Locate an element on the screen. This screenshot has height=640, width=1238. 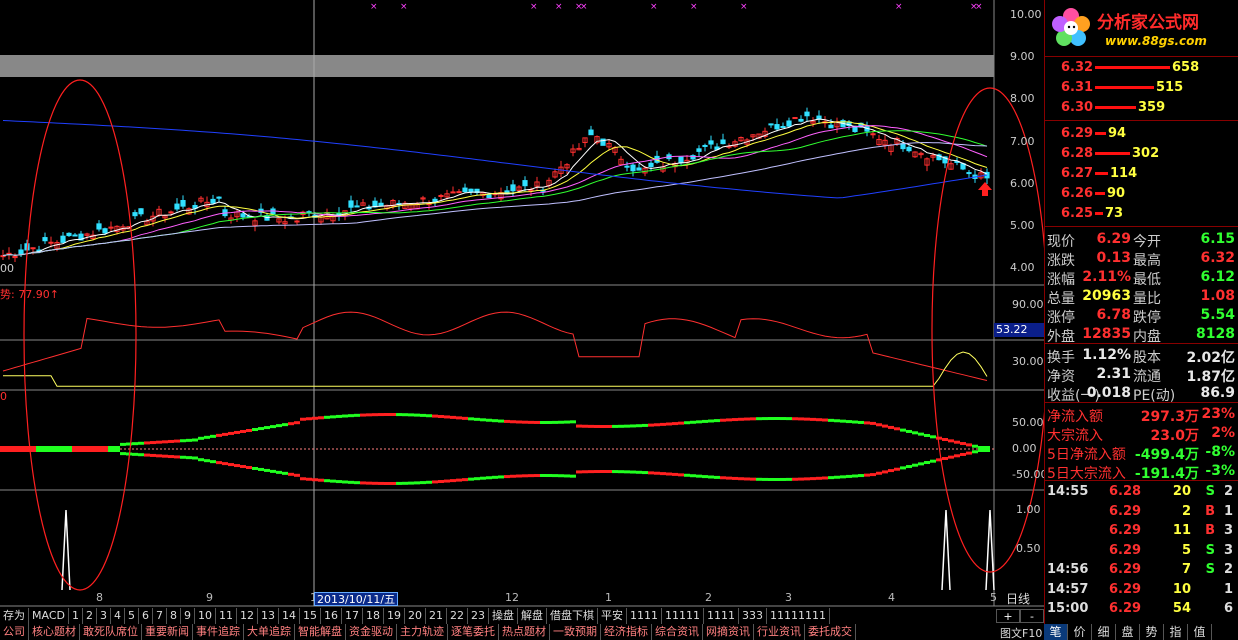
indicator-tab: 平安 is located at coordinates (612, 616).